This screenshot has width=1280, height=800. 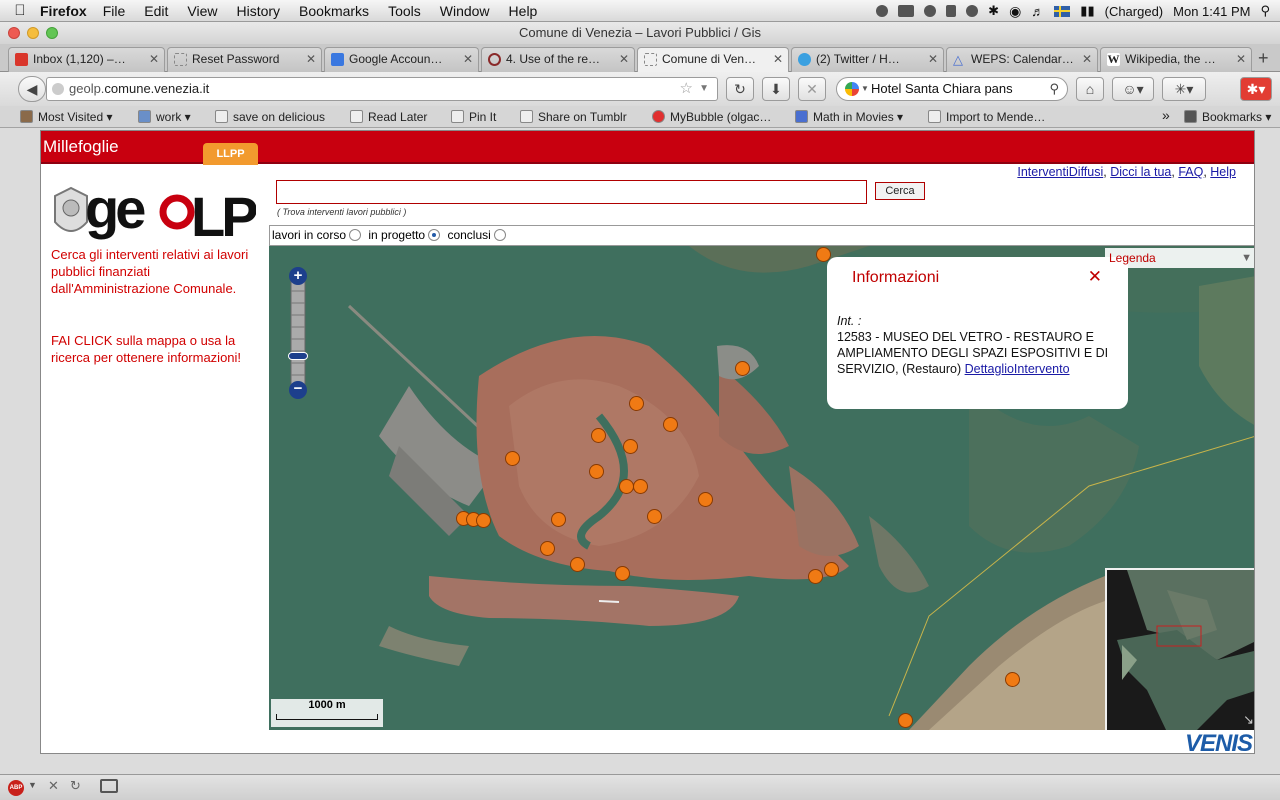 I want to click on minimize-window-icon, so click(x=33, y=33).